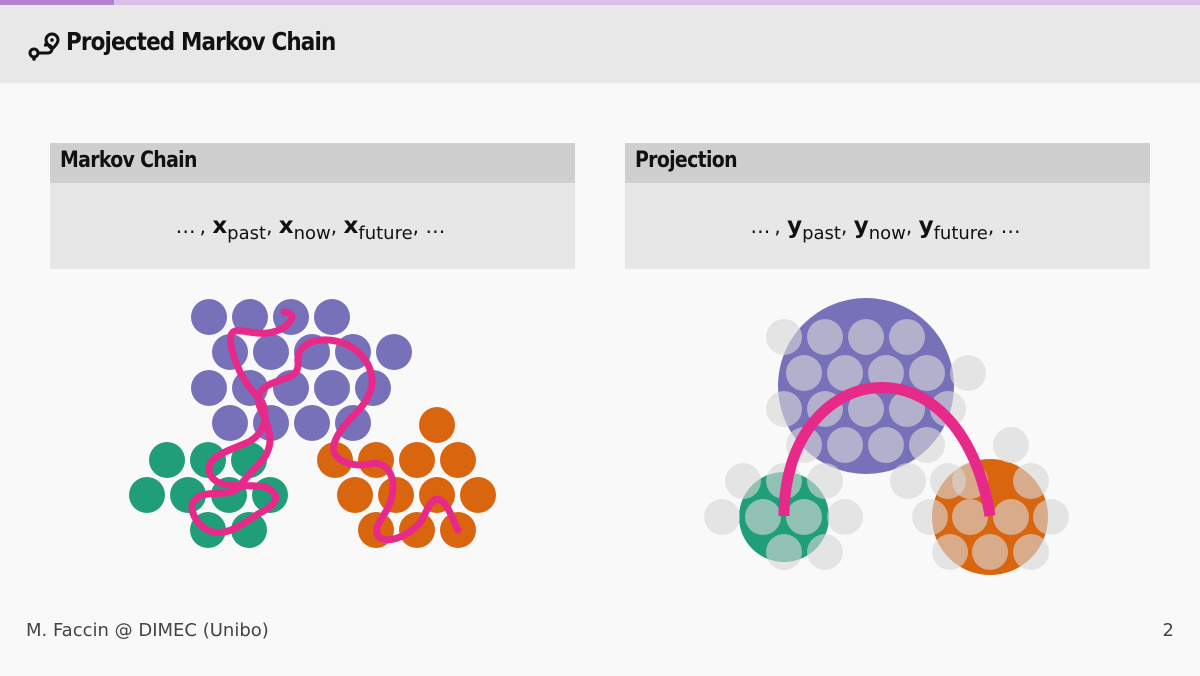 The width and height of the screenshot is (1200, 676). Describe the element at coordinates (1168, 630) in the screenshot. I see `page-number: 2` at that location.